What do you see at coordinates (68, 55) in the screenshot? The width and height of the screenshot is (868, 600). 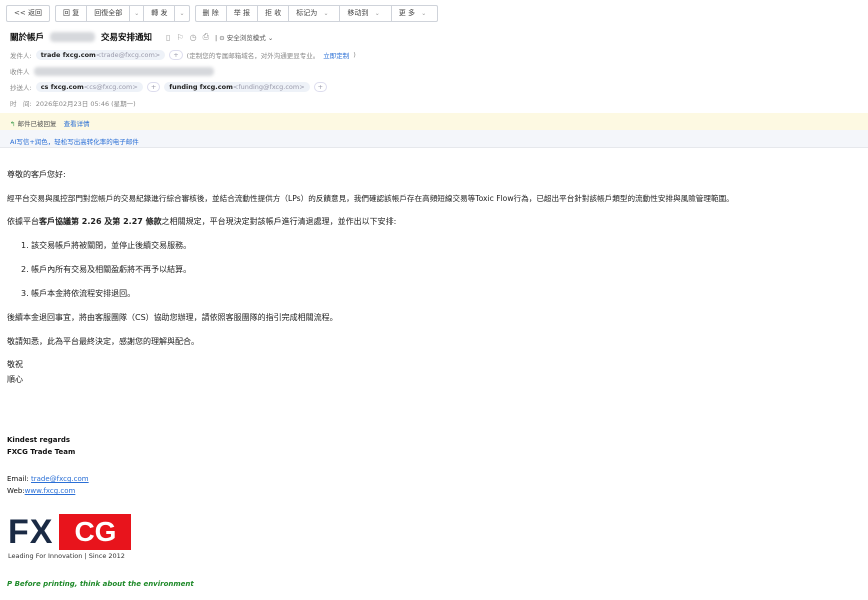 I see `sender-name: trade fxcg.com` at bounding box center [68, 55].